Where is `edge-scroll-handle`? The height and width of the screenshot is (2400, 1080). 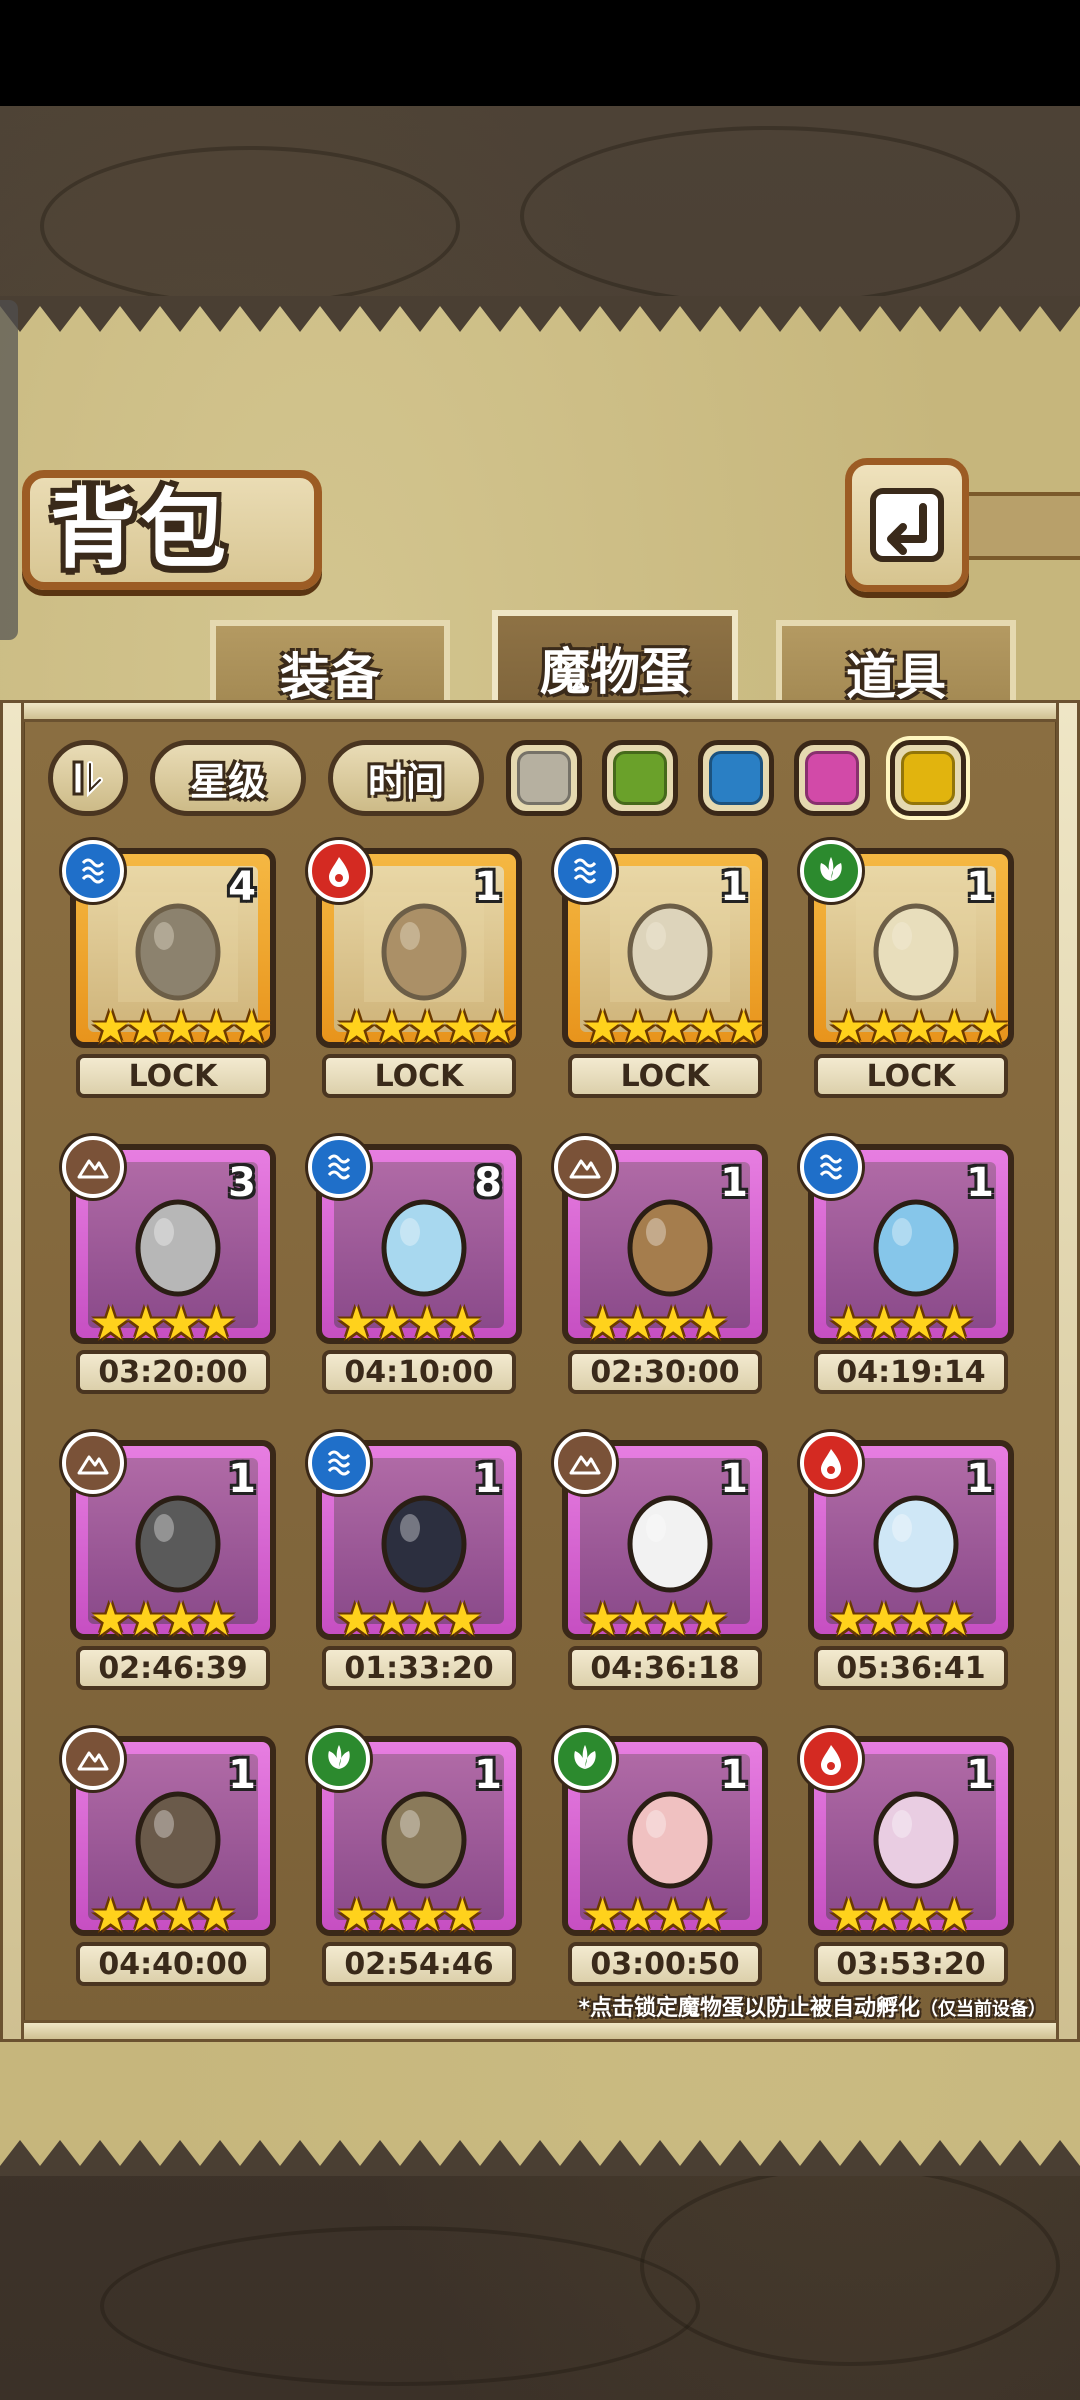
edge-scroll-handle is located at coordinates (9, 470).